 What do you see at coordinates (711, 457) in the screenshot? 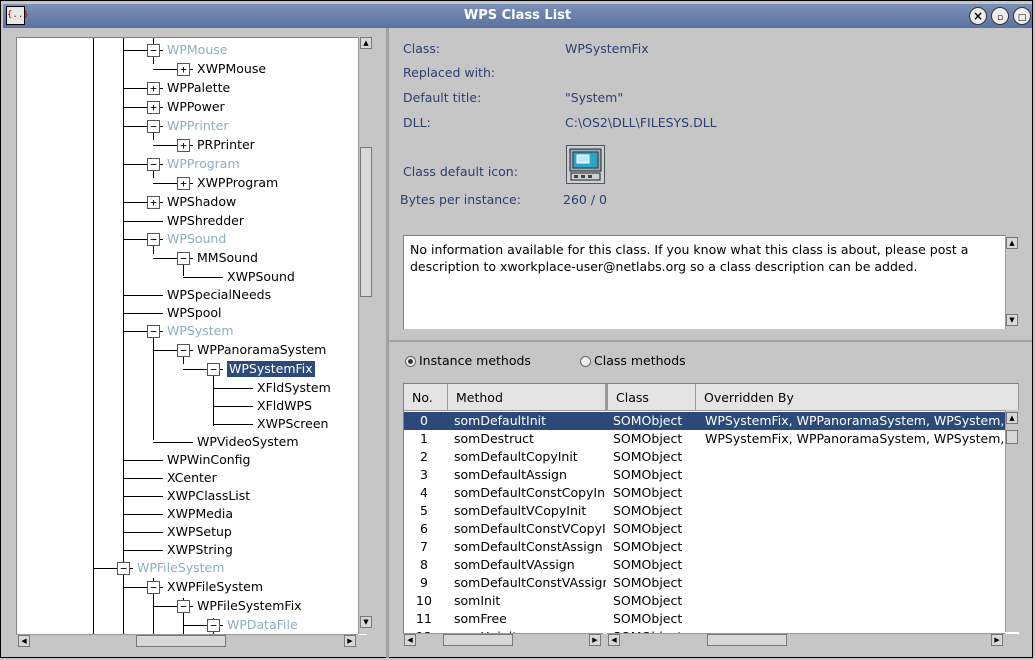
I see `table-row: 2 somDefaultCopyInit SOMObject` at bounding box center [711, 457].